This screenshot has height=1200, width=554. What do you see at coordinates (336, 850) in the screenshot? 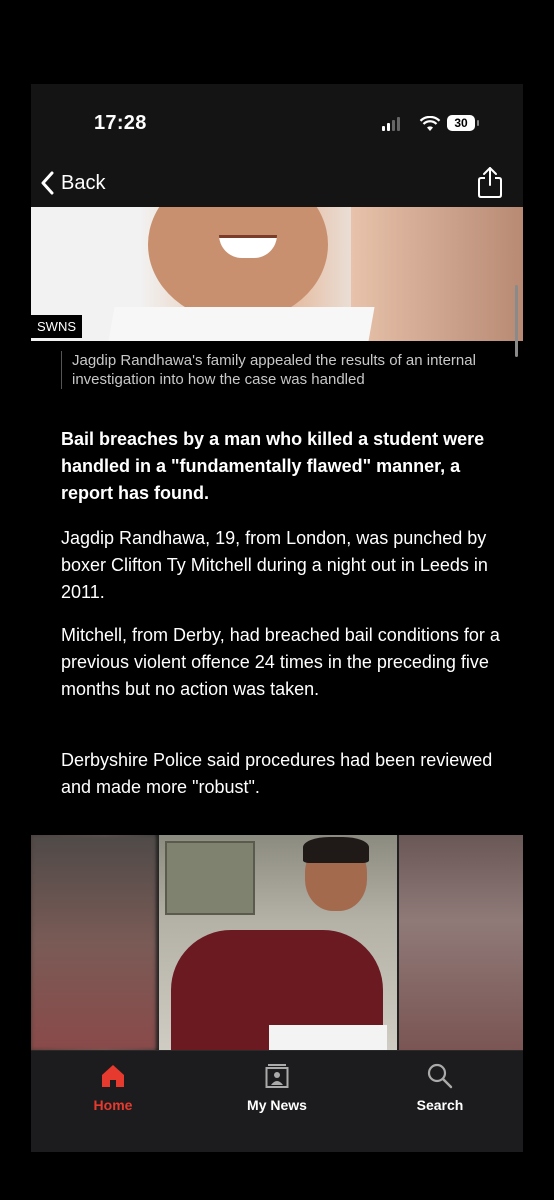
I see `video-person-hair` at bounding box center [336, 850].